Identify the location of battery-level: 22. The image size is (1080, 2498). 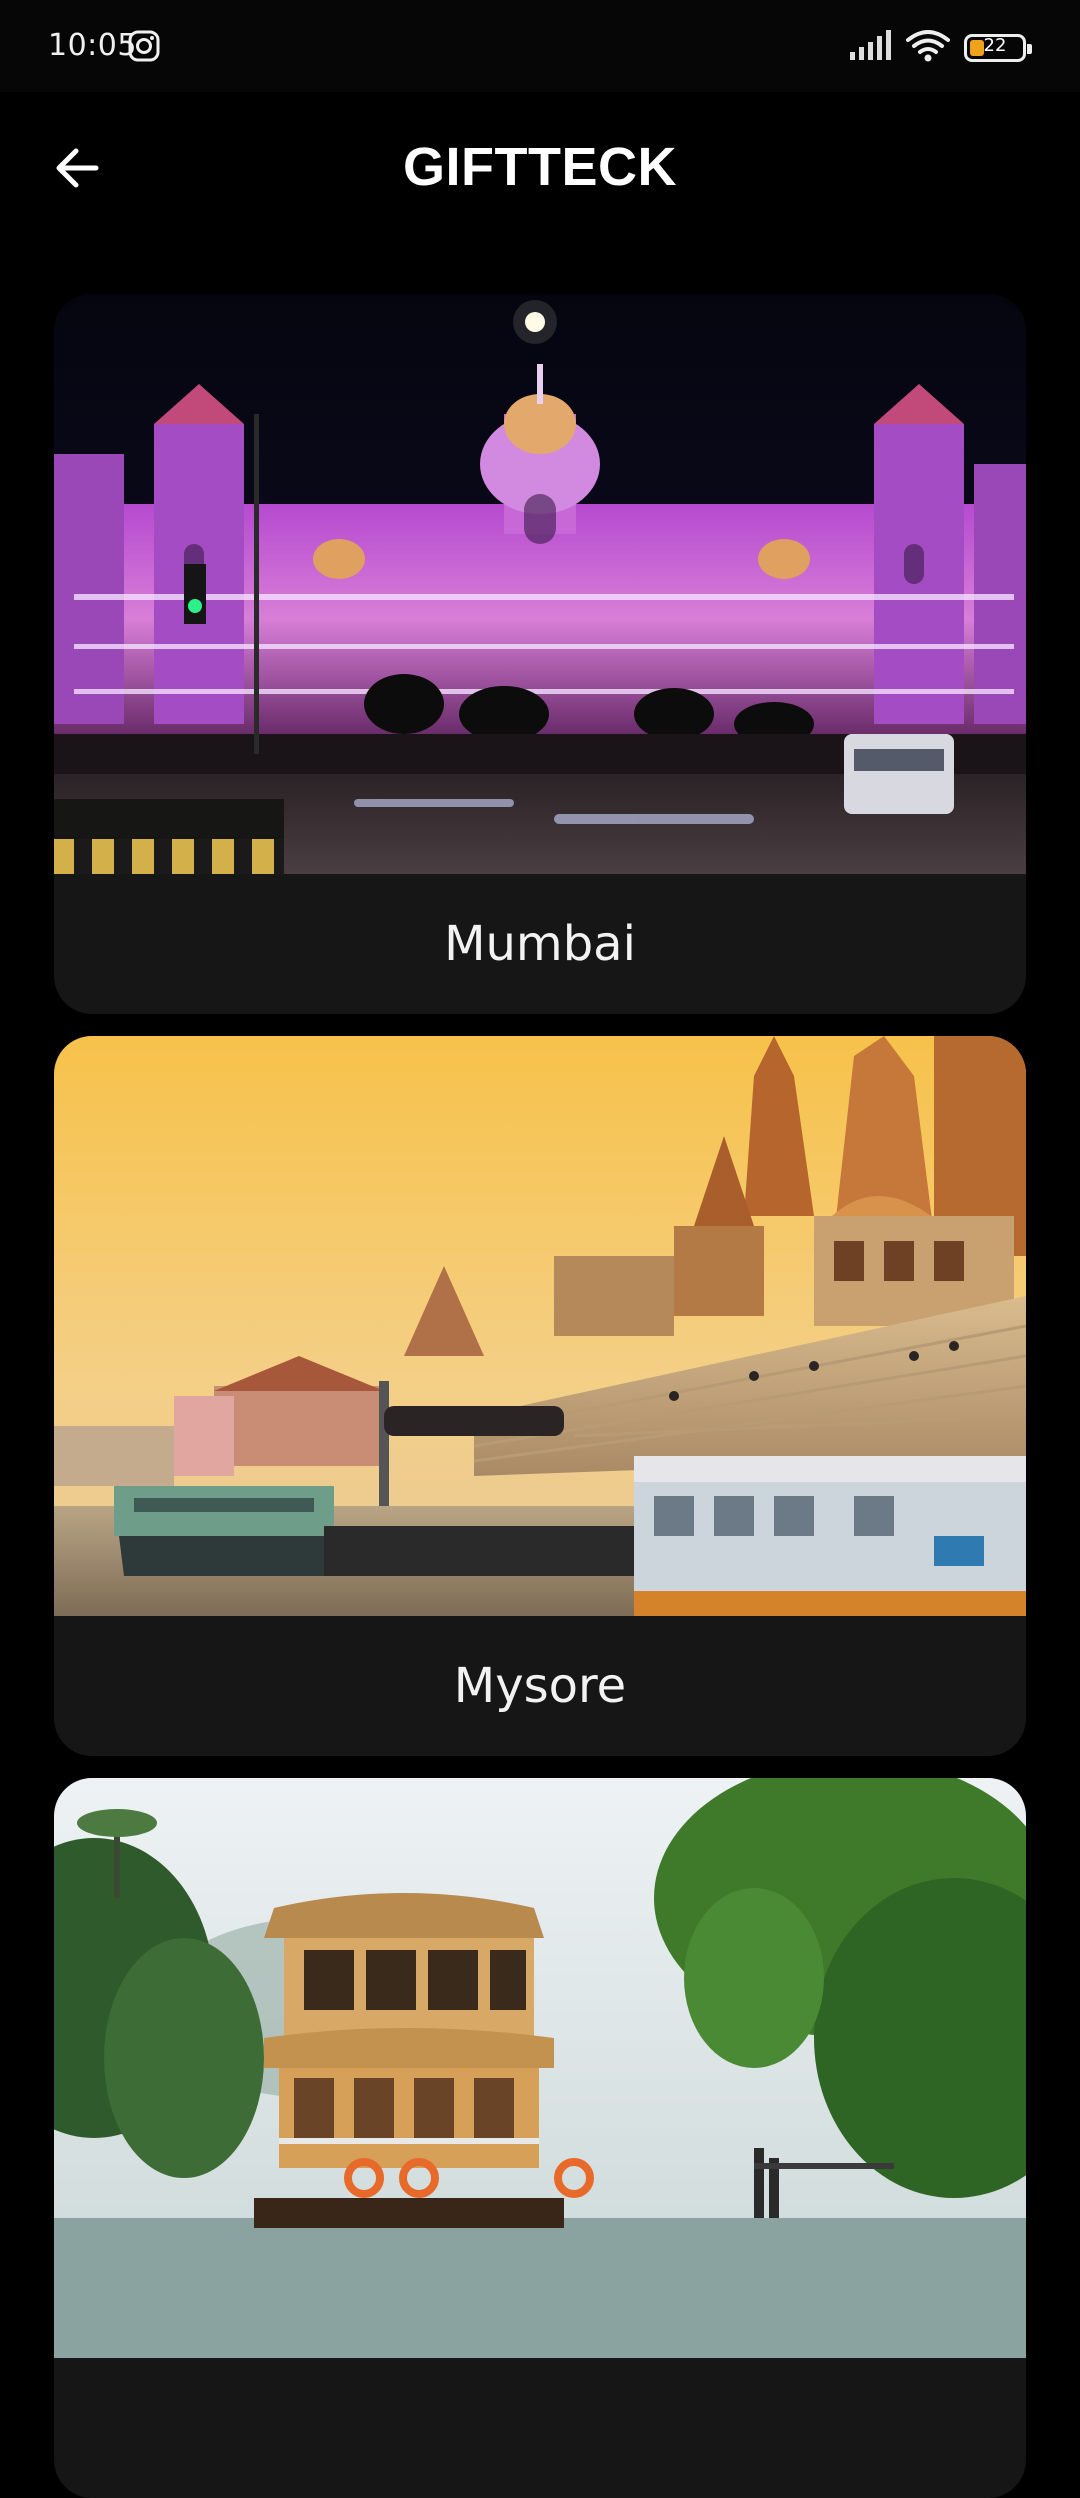
(995, 45).